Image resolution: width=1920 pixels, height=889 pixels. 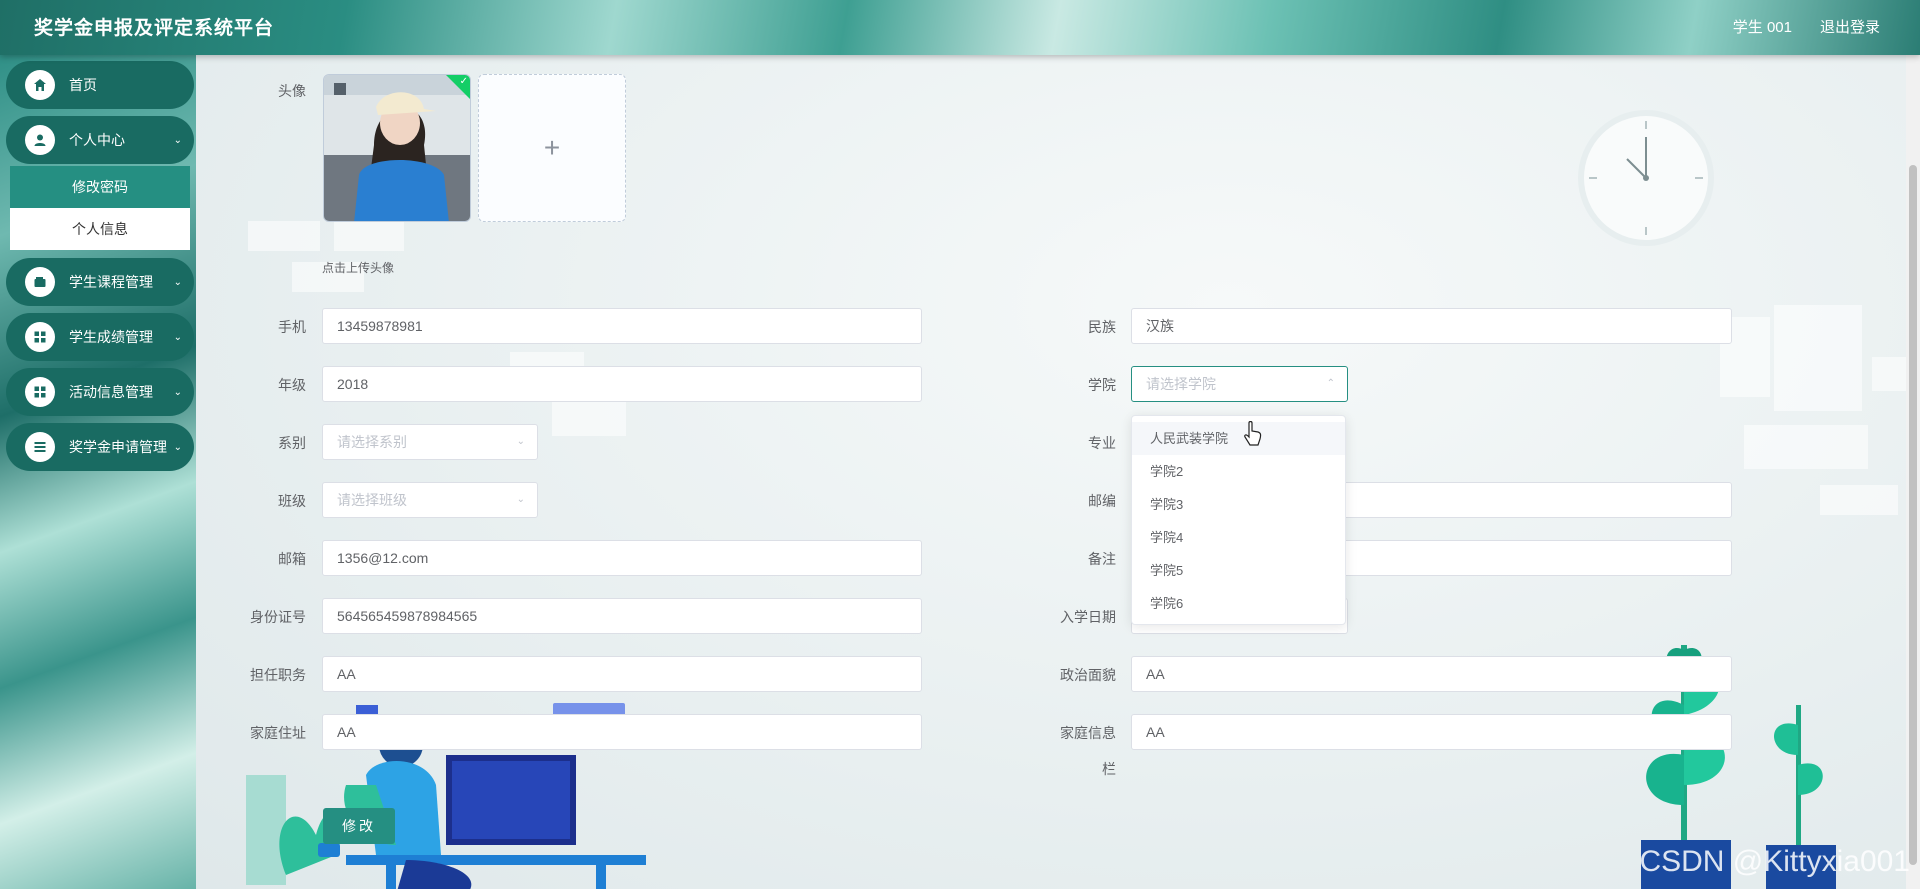 What do you see at coordinates (100, 85) in the screenshot?
I see `sidebar-item-home: 首页` at bounding box center [100, 85].